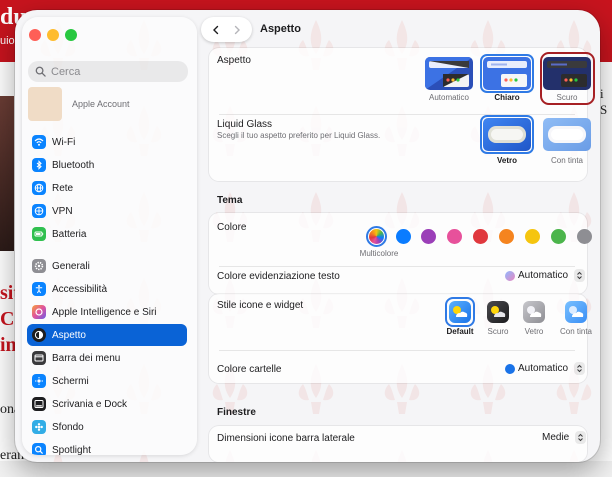  Describe the element at coordinates (107, 335) in the screenshot. I see `sidebar-item-aspetto: Aspetto` at that location.